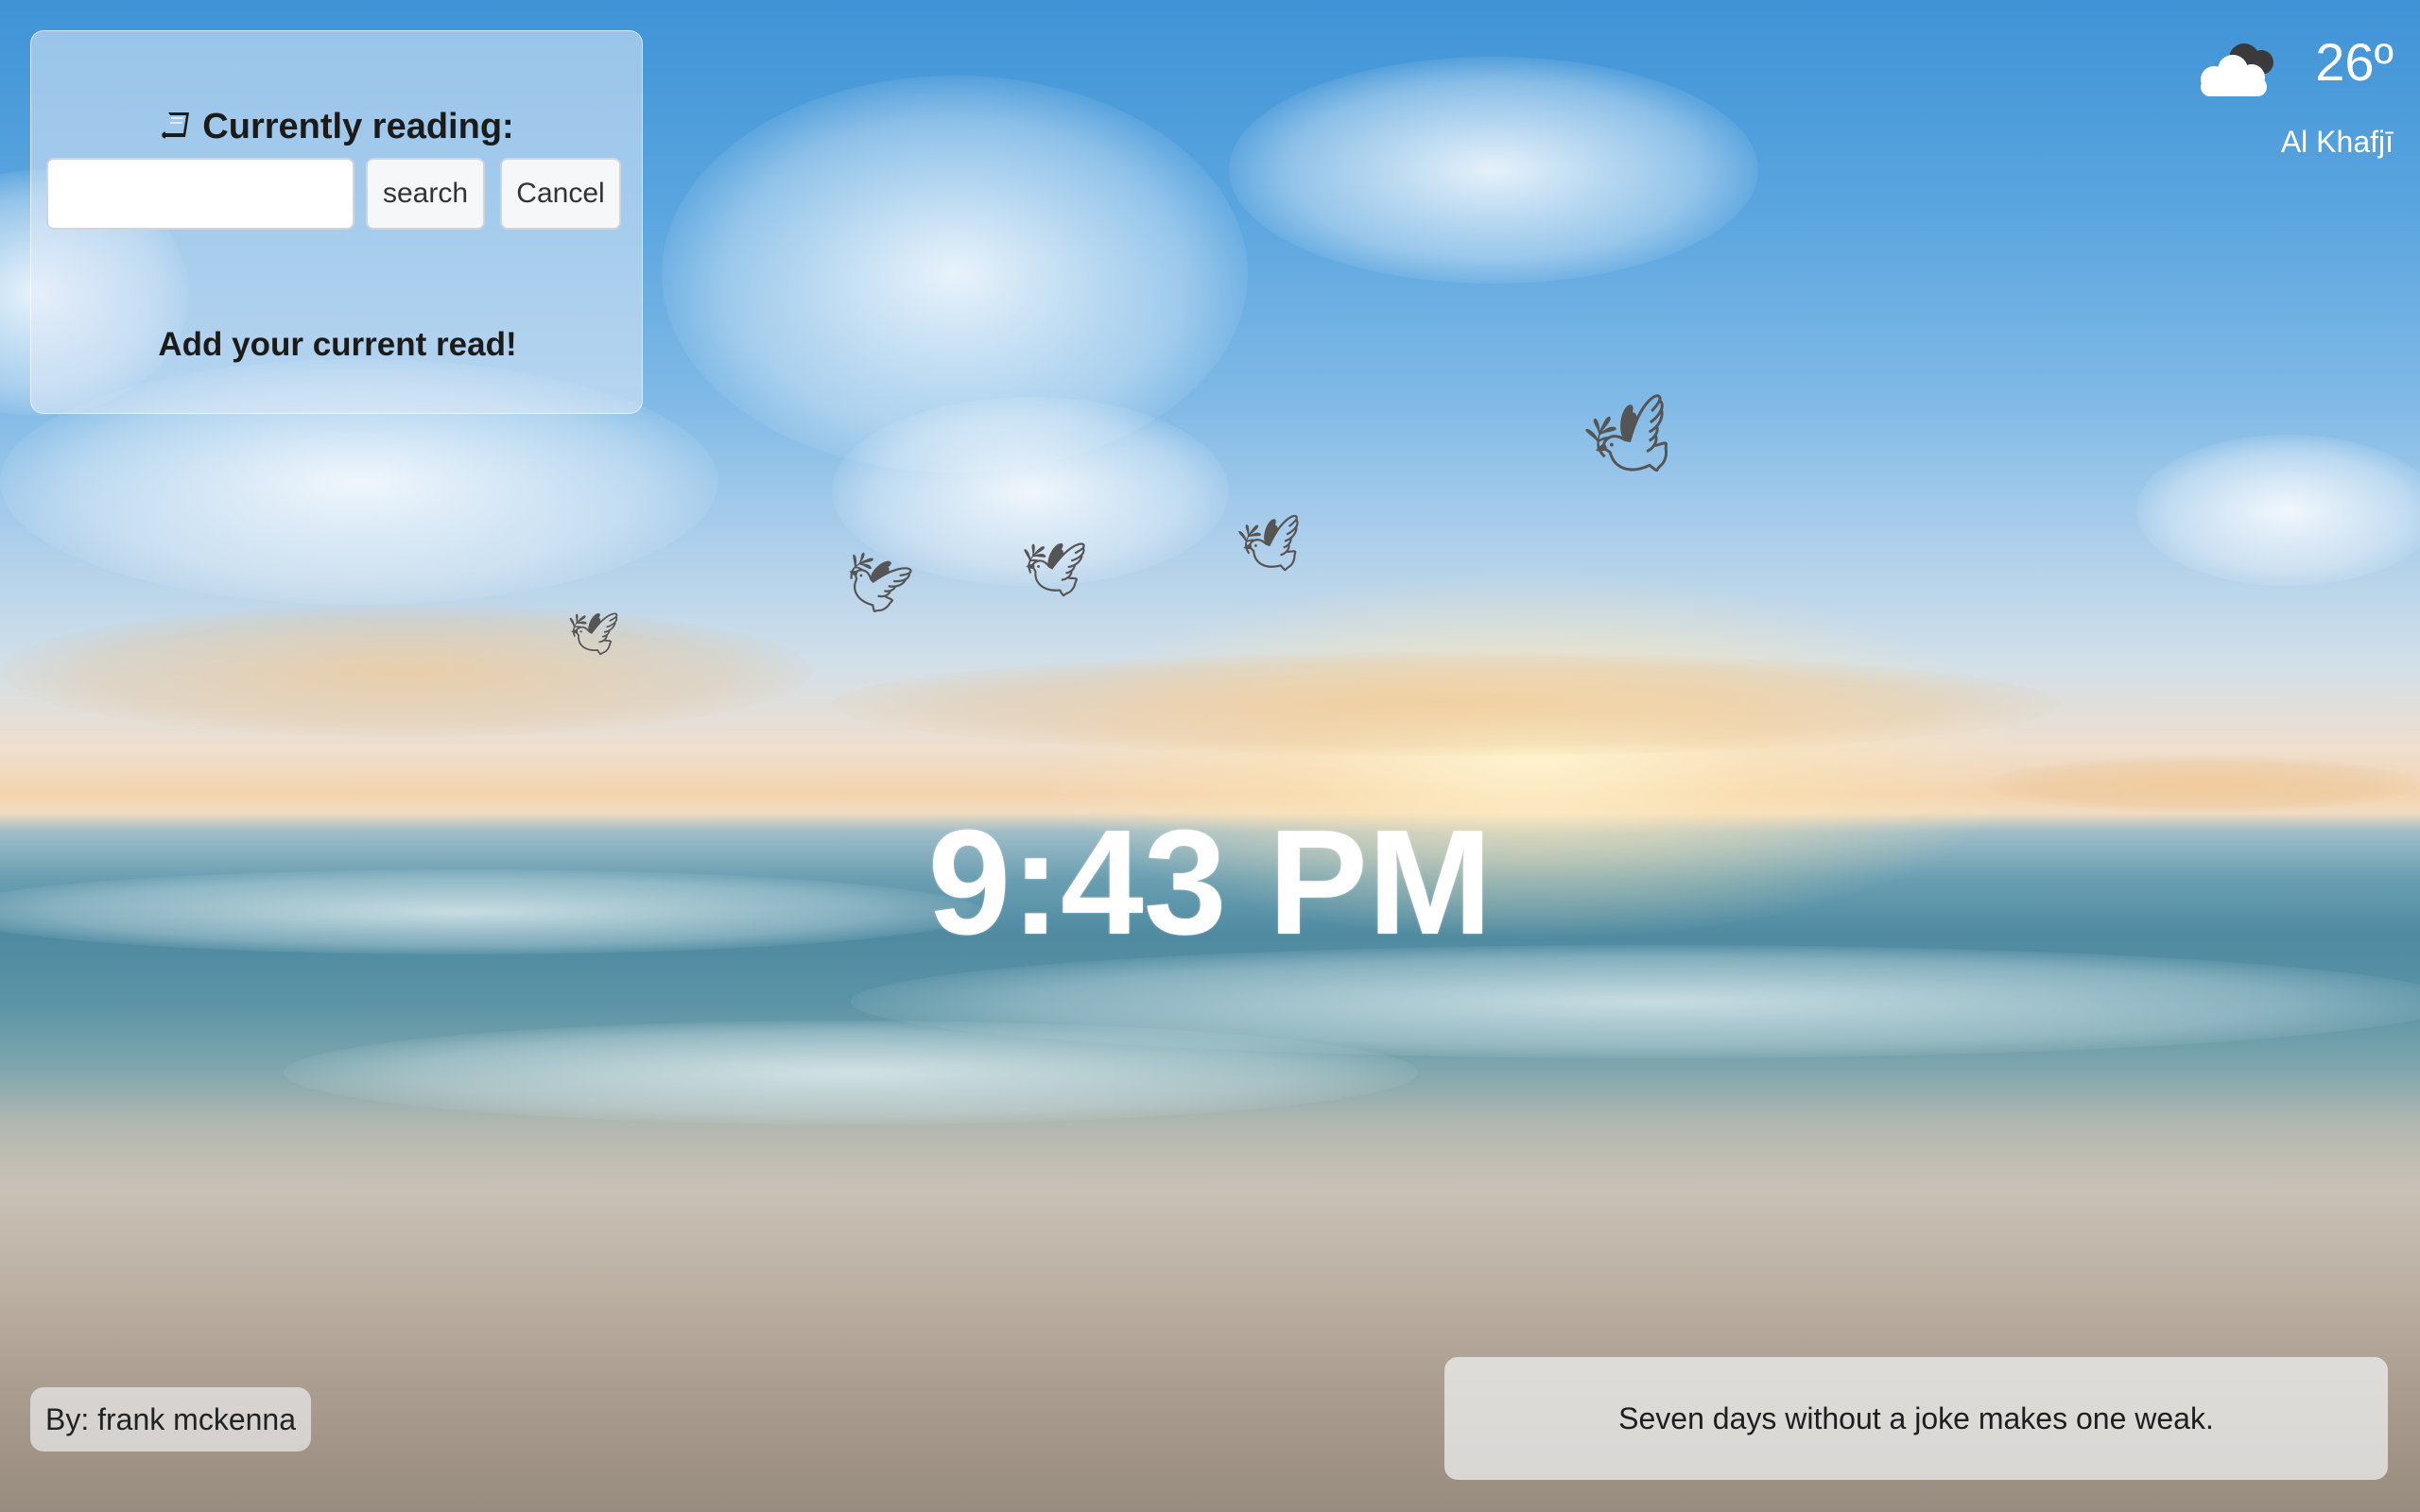 The image size is (2420, 1512). Describe the element at coordinates (170, 1419) in the screenshot. I see `photo-author: By: frank mckenna` at that location.